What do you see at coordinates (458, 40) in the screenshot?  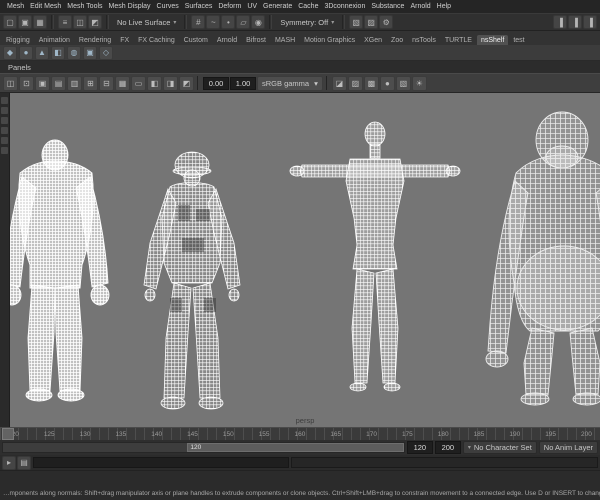 I see `shelf-tab: TURTLE` at bounding box center [458, 40].